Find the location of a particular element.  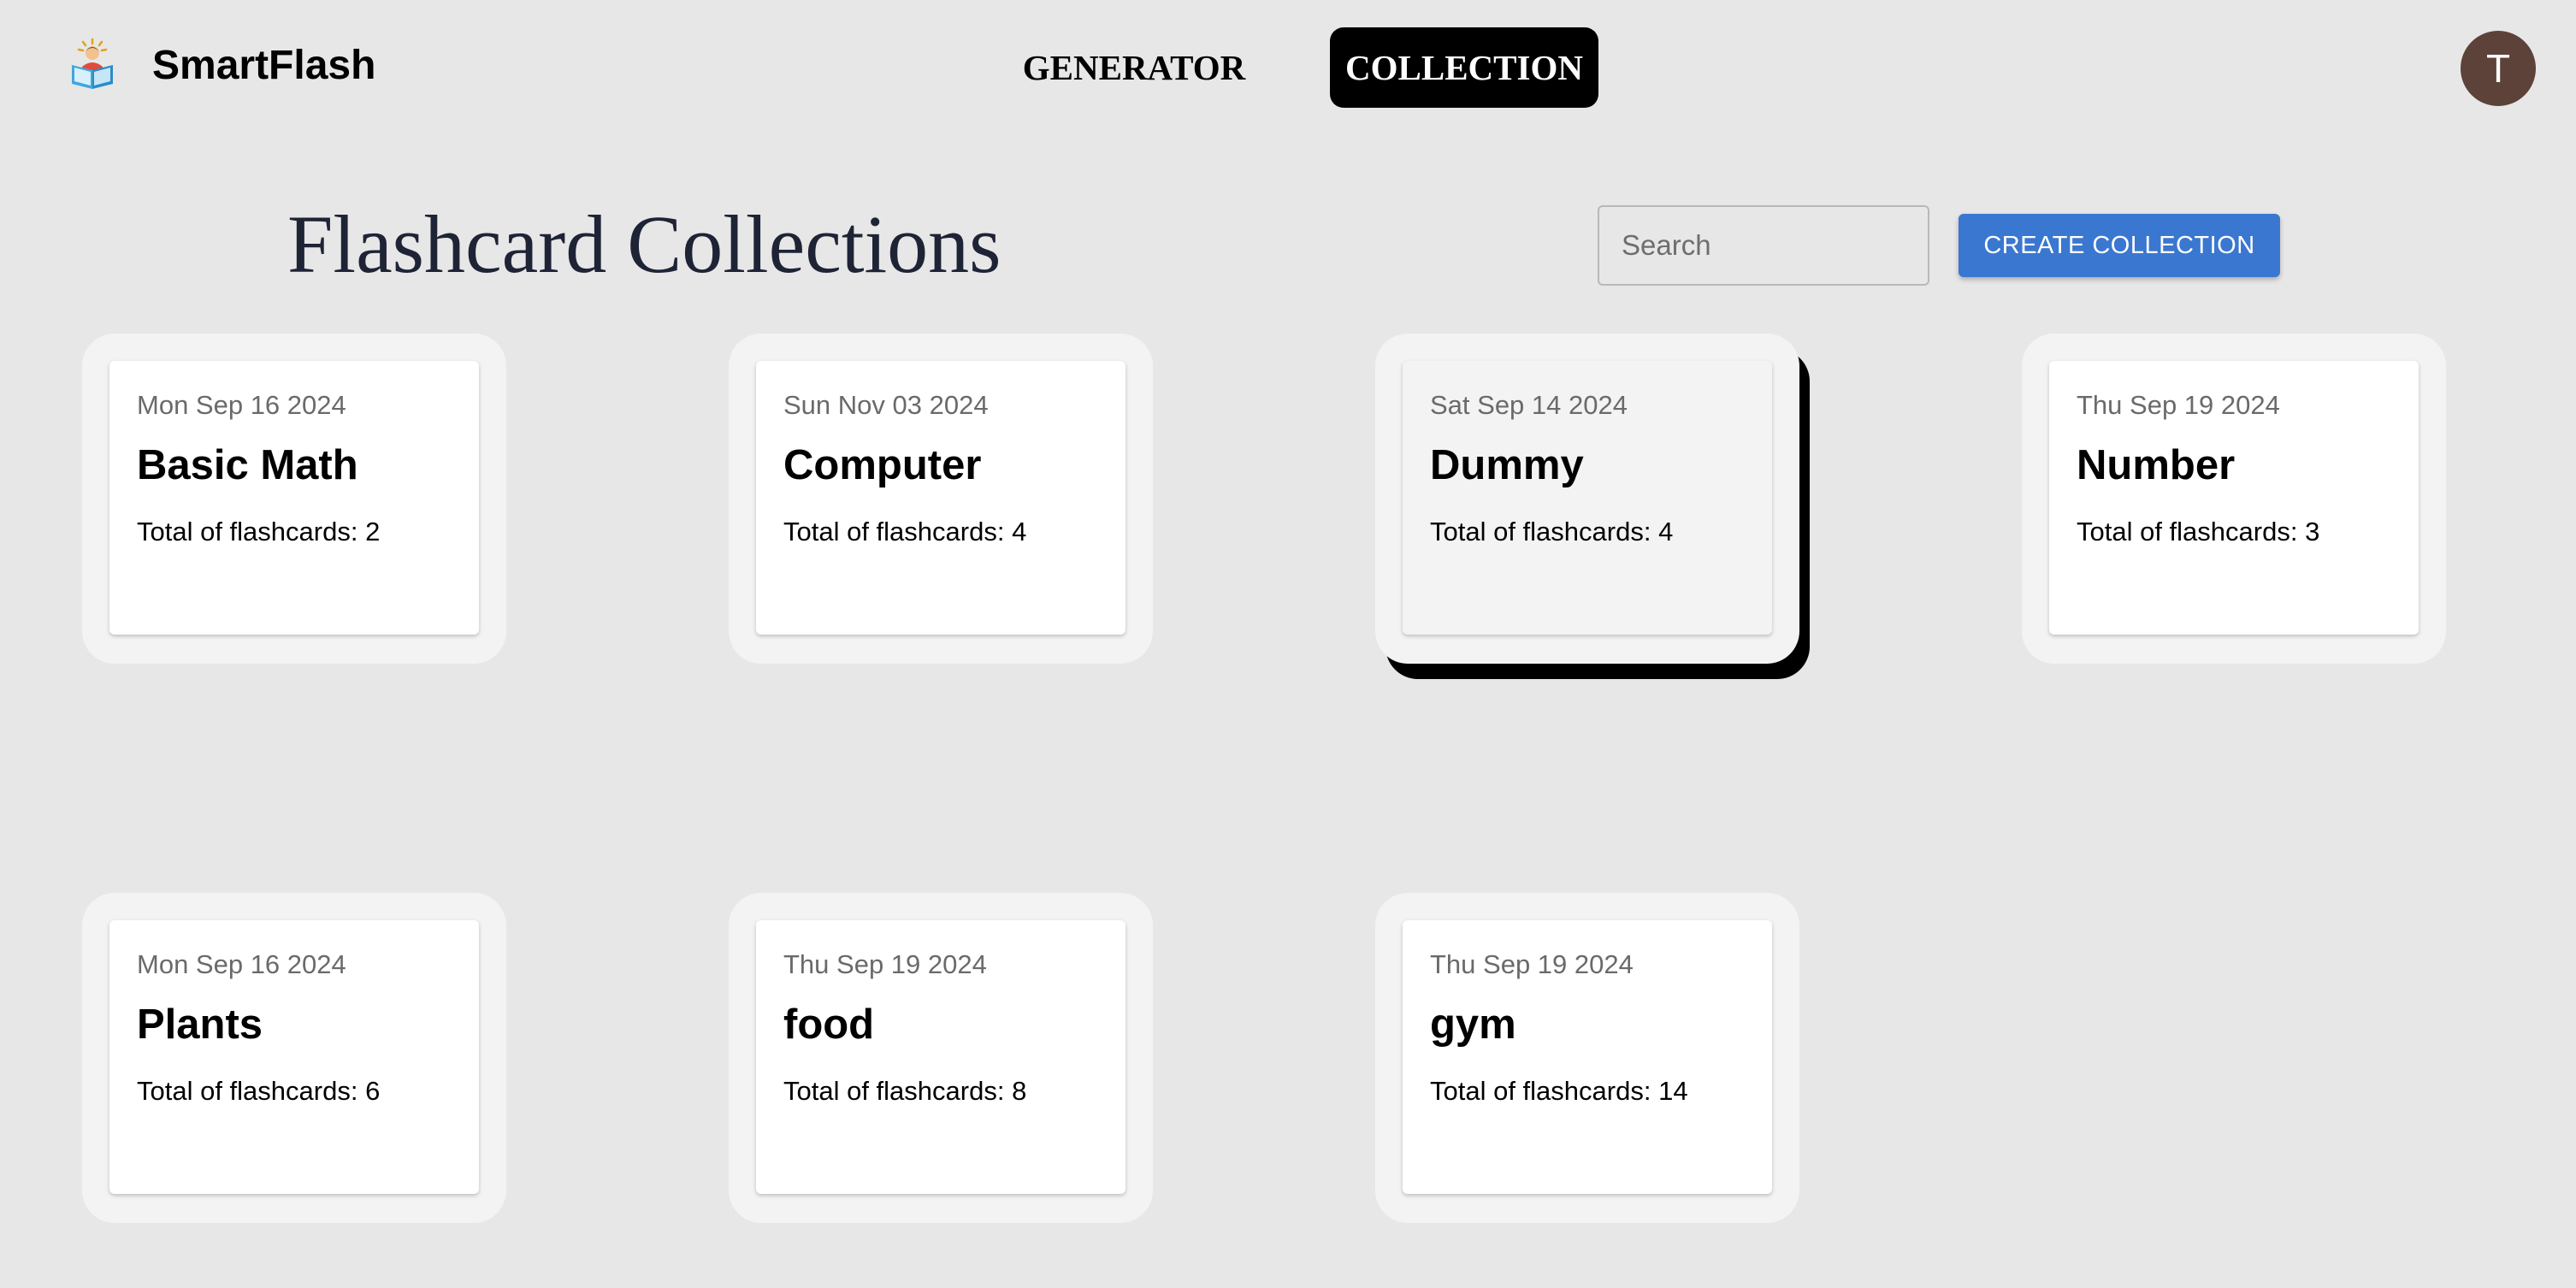

collection-flashcard-count: Total of flashcards: 3 is located at coordinates (2198, 532).